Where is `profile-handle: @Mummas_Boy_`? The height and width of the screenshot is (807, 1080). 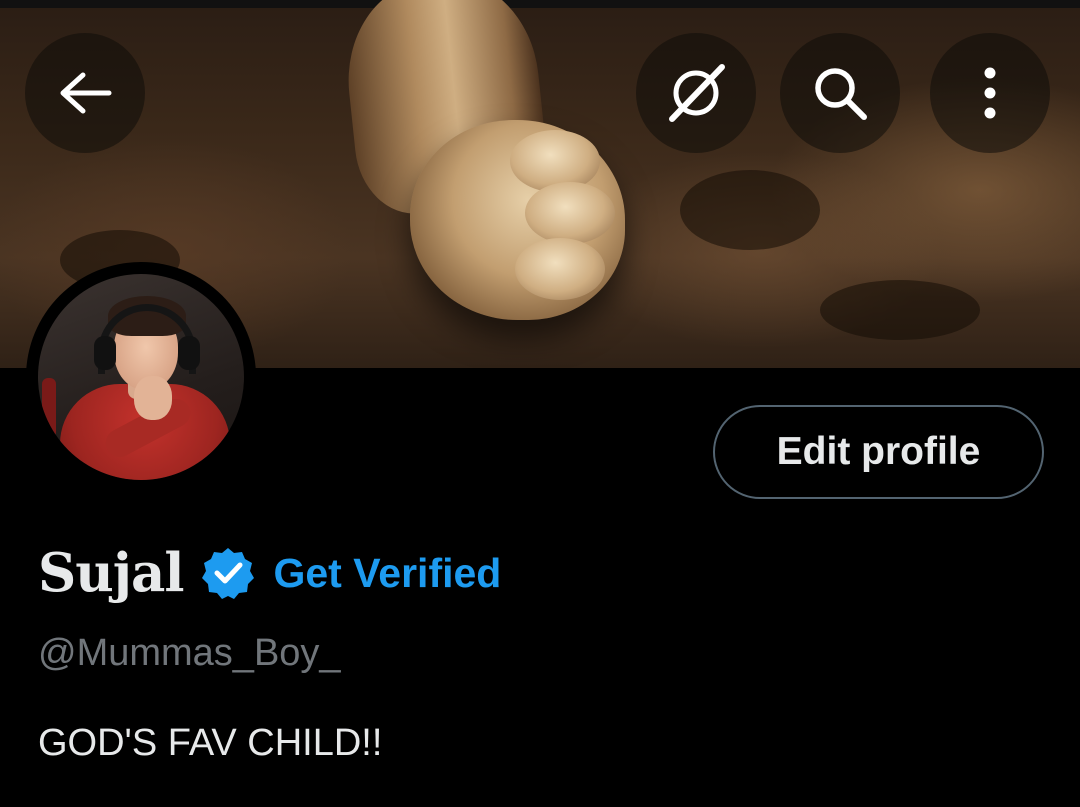
profile-handle: @Mummas_Boy_ is located at coordinates (189, 653).